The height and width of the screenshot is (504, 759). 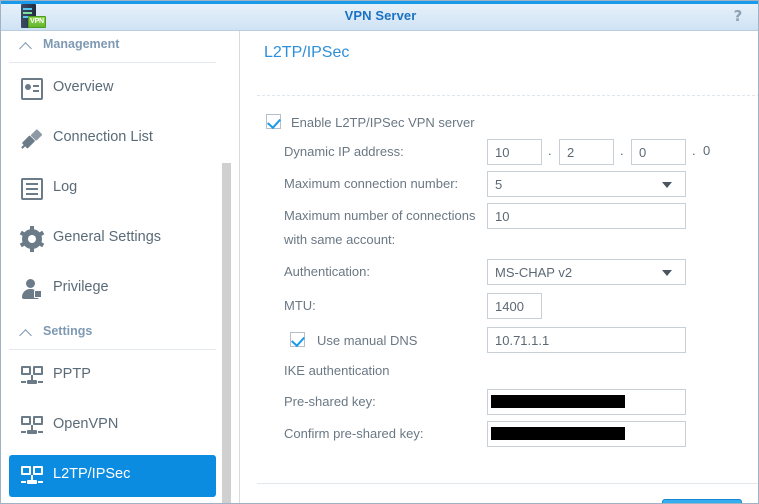 I want to click on footer-divider, so click(x=507, y=483).